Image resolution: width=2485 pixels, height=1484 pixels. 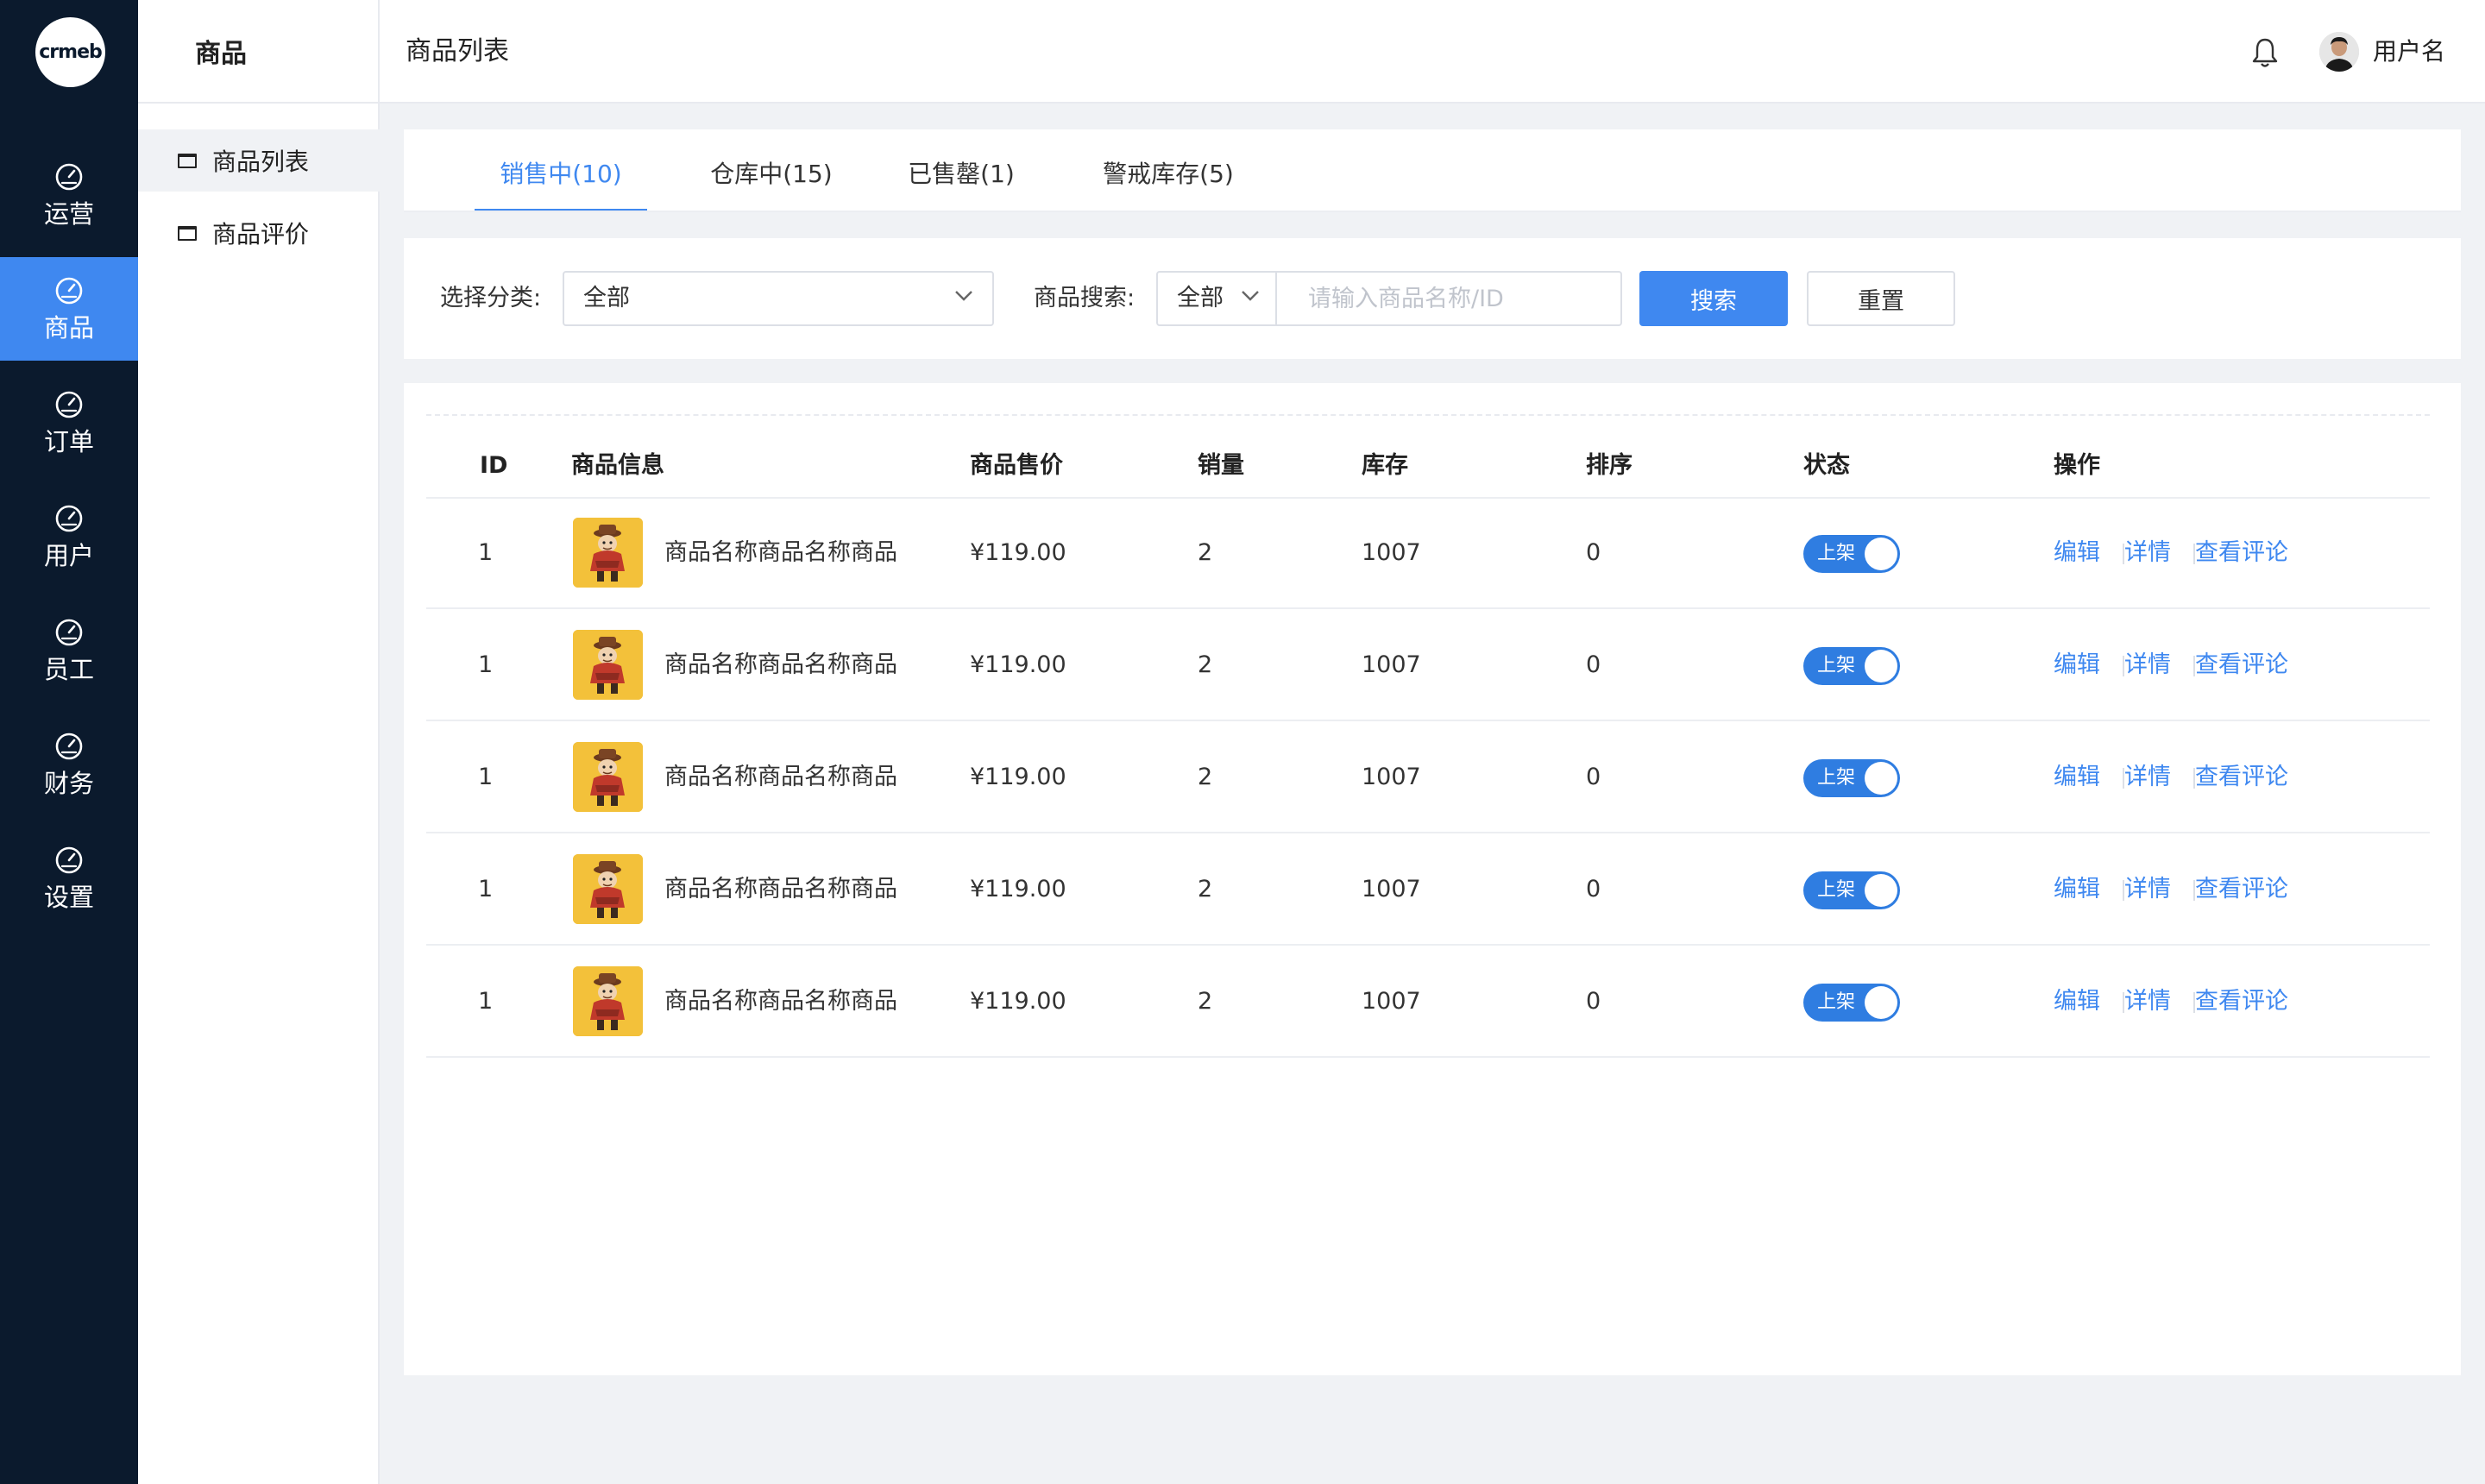 I want to click on reset-button: 重置, so click(x=1881, y=298).